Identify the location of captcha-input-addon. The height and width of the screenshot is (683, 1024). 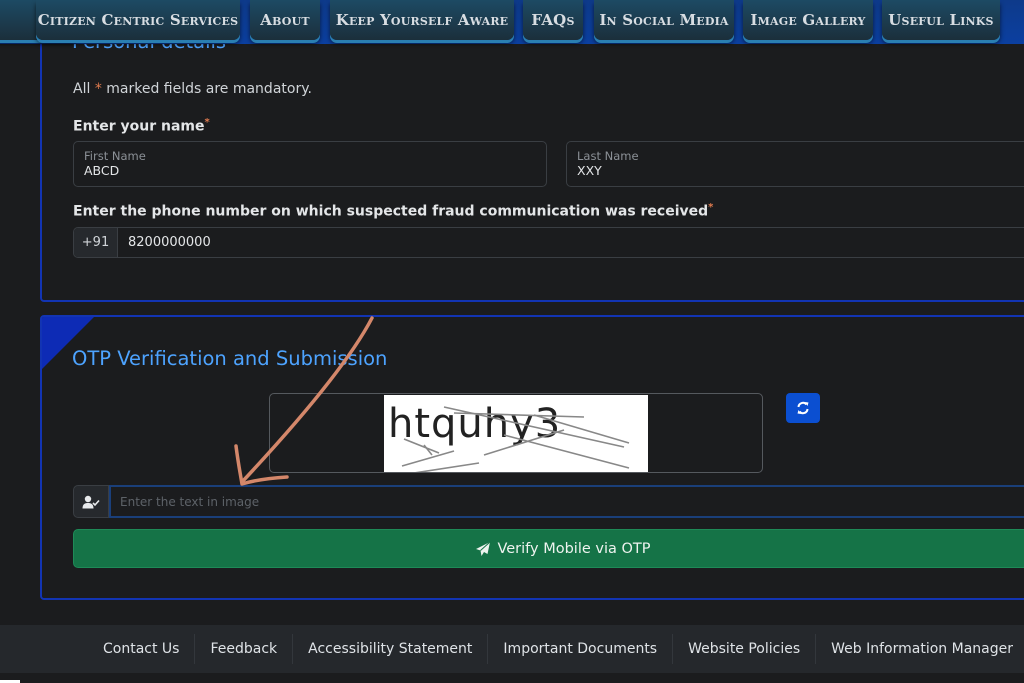
(91, 501).